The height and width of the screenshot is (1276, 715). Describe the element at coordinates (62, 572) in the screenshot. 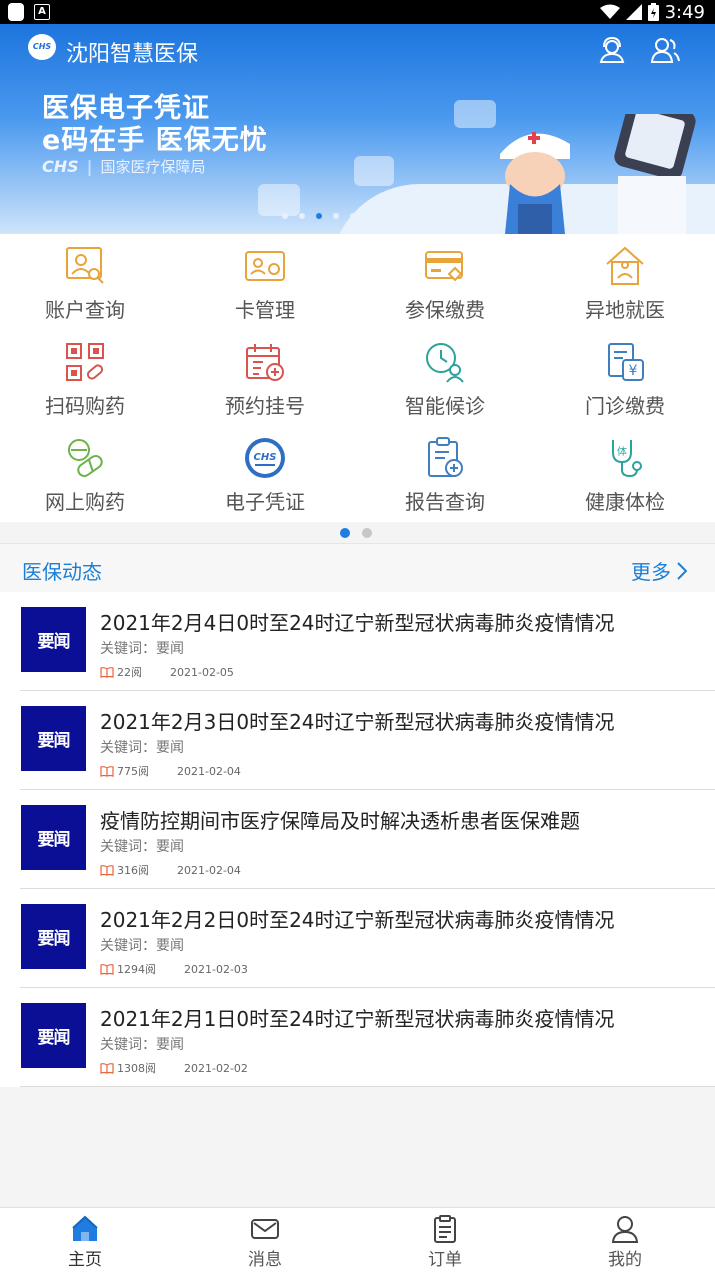

I see `news-section-title: 医保动态` at that location.